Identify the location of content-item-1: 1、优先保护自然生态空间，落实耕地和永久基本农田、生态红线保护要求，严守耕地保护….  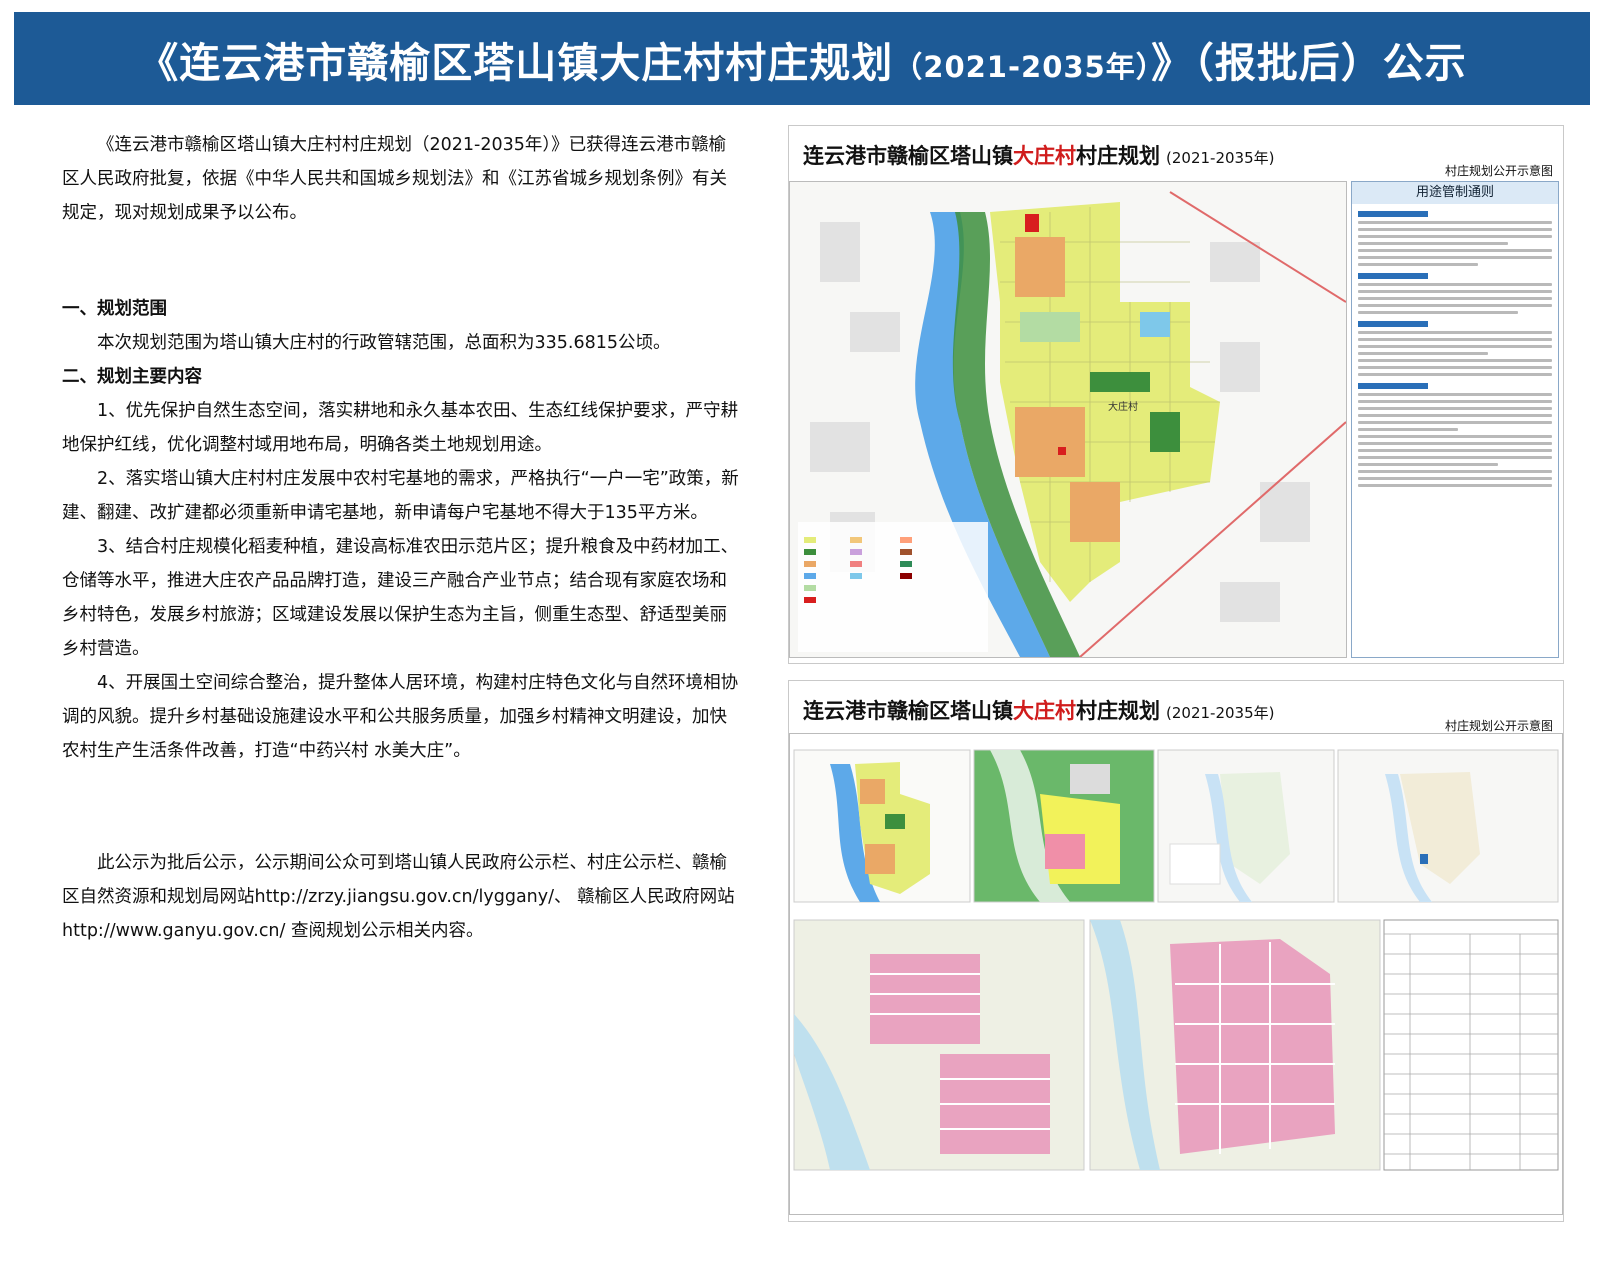
(400, 428).